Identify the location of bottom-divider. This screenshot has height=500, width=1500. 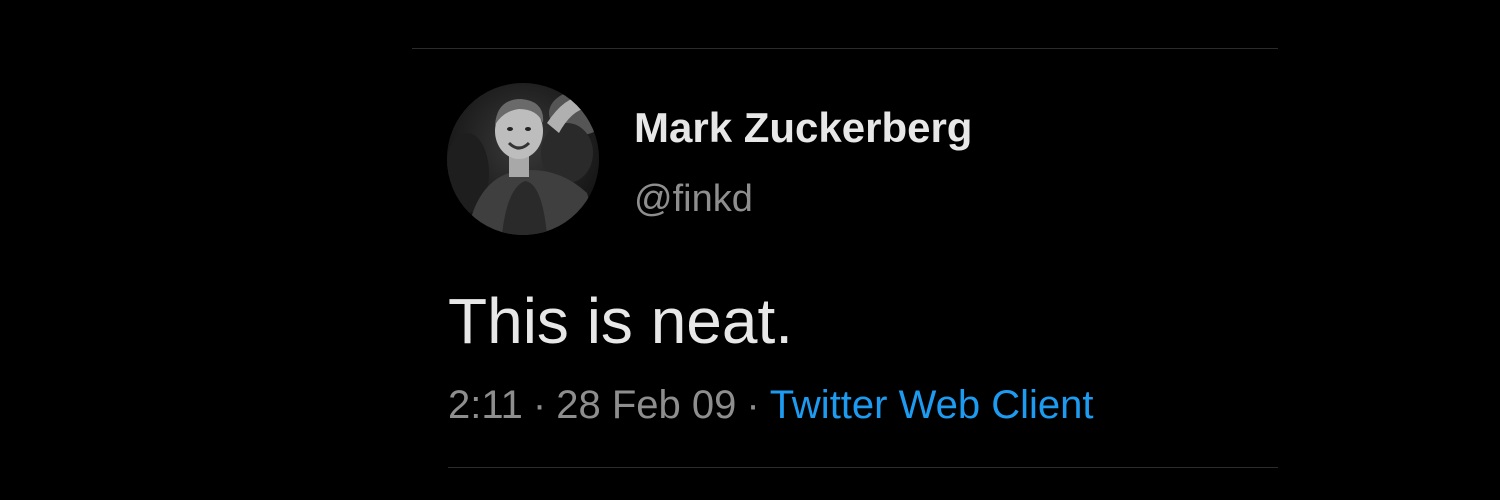
(863, 467).